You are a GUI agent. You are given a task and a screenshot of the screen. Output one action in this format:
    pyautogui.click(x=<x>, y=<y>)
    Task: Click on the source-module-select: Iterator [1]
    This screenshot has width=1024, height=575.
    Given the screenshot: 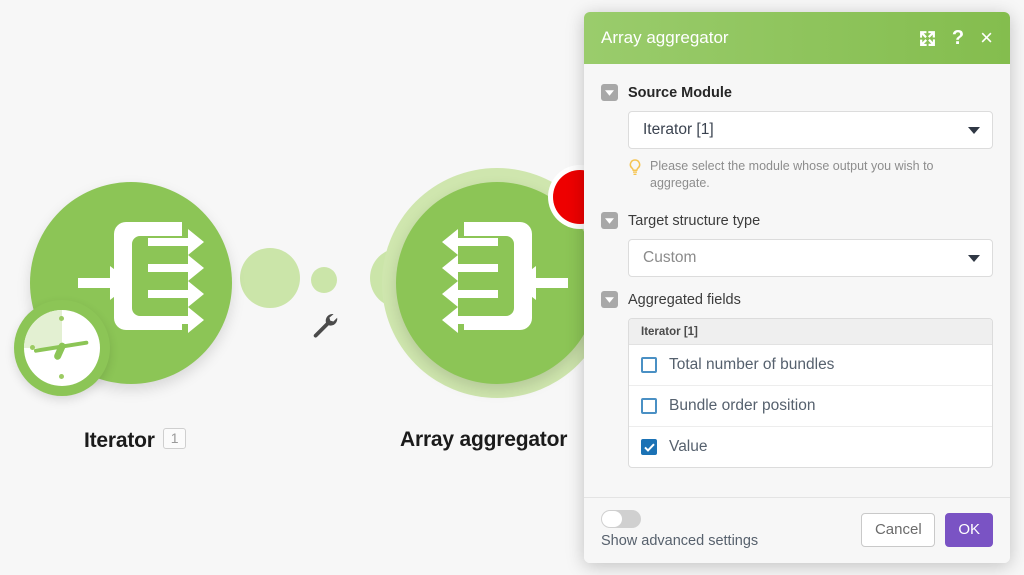 What is the action you would take?
    pyautogui.click(x=810, y=130)
    